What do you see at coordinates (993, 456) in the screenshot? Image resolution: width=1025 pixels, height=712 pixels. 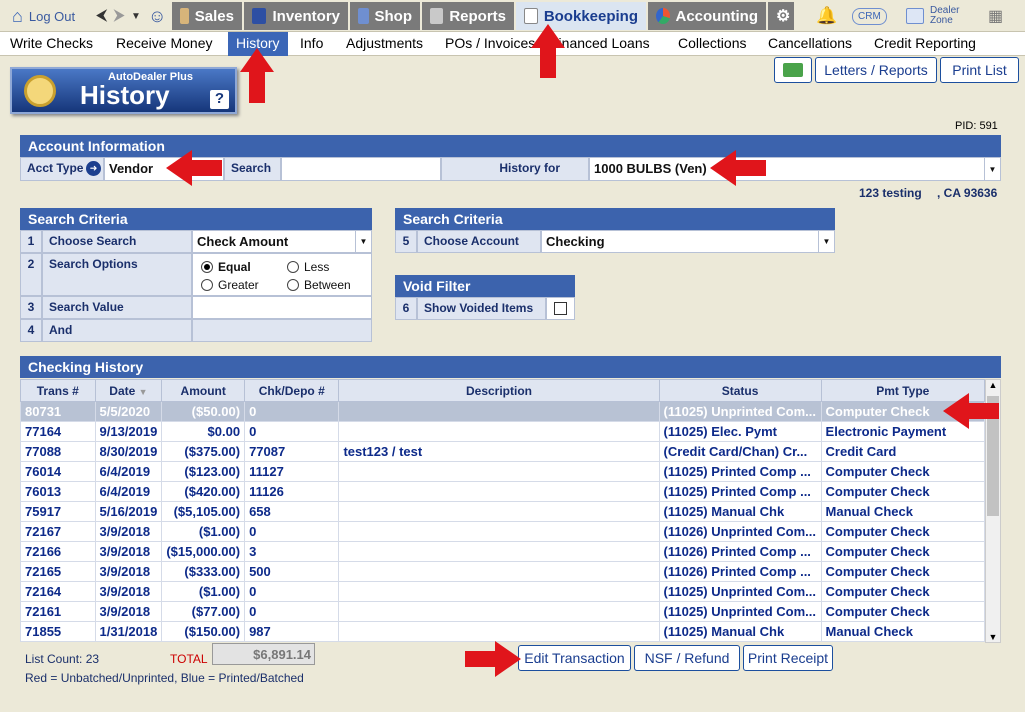 I see `scroll-thumb` at bounding box center [993, 456].